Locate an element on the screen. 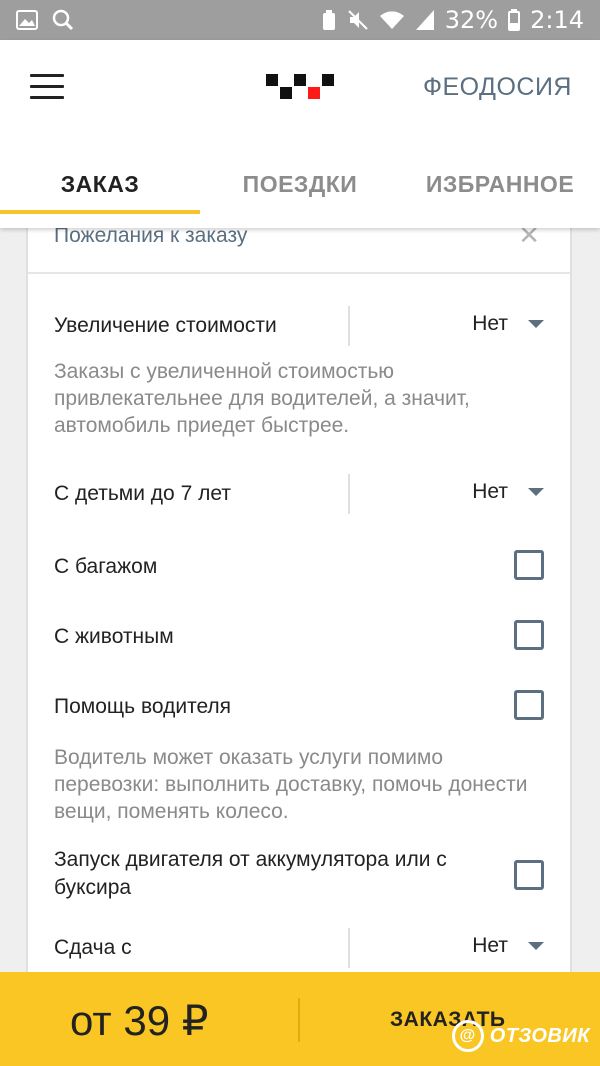  option-children: С детьми до 7 лет Нет is located at coordinates (299, 504).